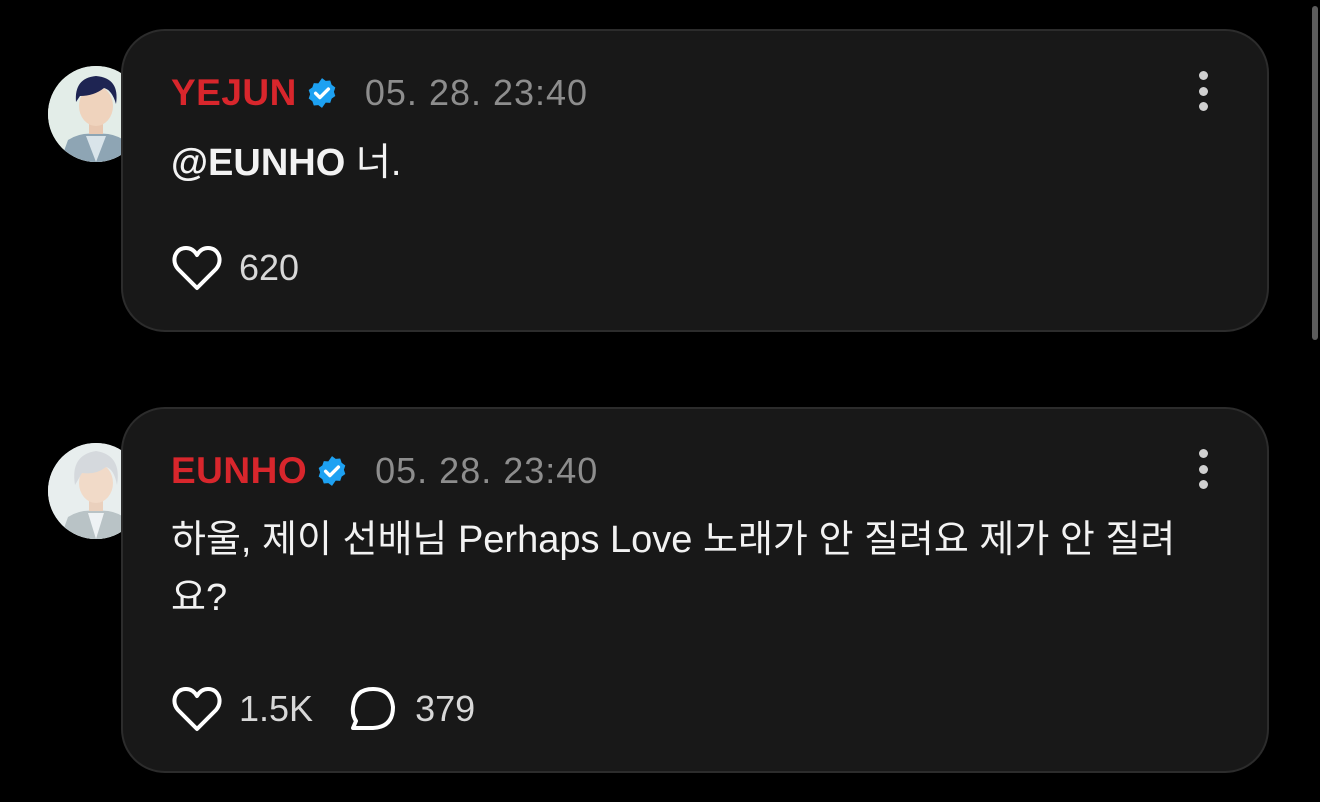 The height and width of the screenshot is (802, 1320). What do you see at coordinates (234, 93) in the screenshot?
I see `author-name: YEJUN` at bounding box center [234, 93].